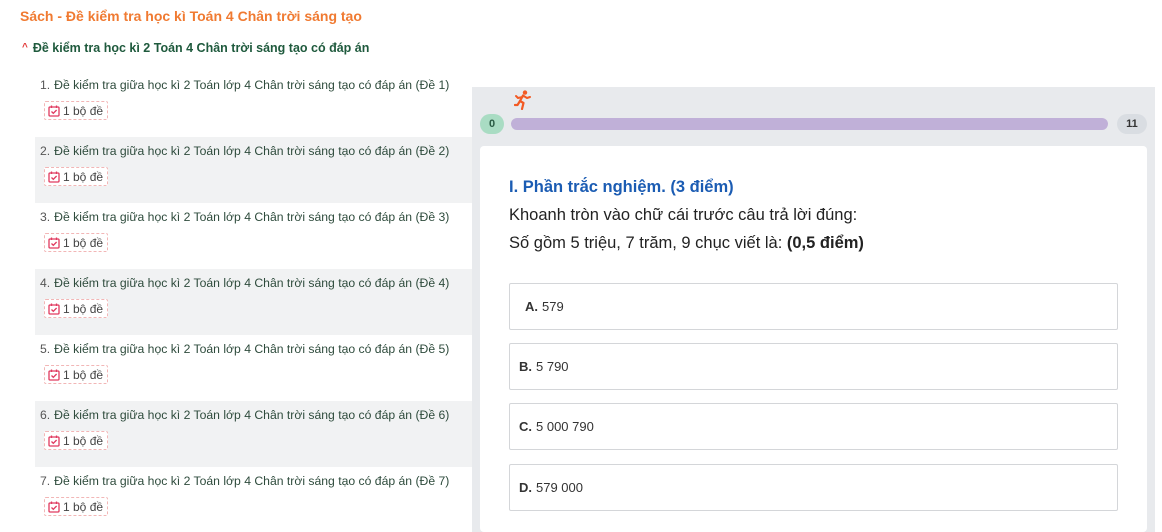  I want to click on option-letter: A., so click(531, 306).